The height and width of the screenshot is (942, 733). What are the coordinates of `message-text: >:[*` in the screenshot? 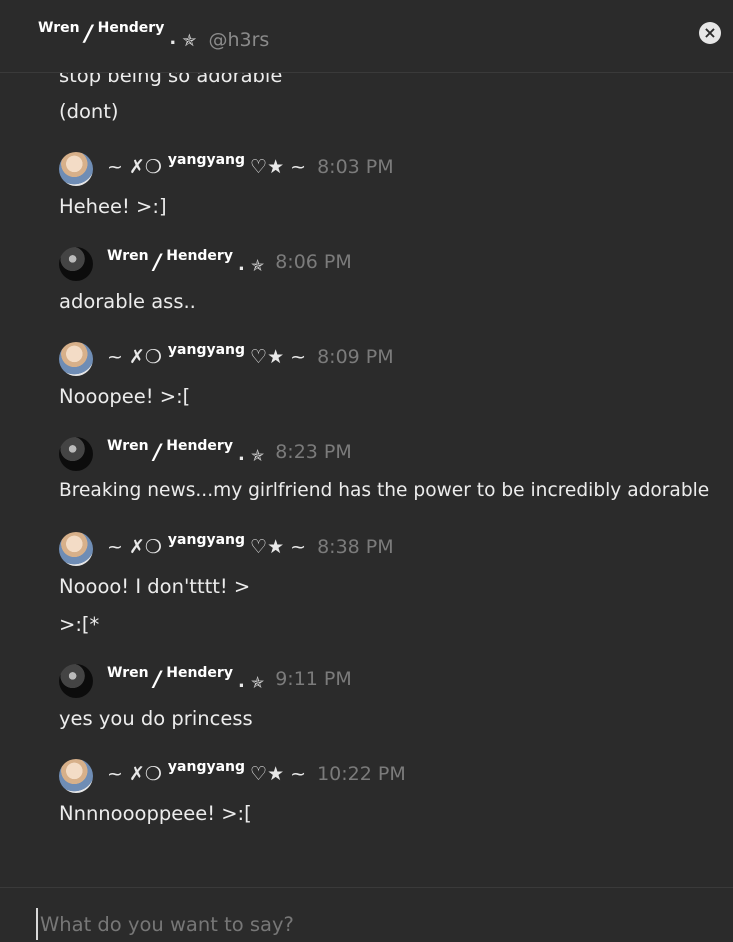 It's located at (79, 624).